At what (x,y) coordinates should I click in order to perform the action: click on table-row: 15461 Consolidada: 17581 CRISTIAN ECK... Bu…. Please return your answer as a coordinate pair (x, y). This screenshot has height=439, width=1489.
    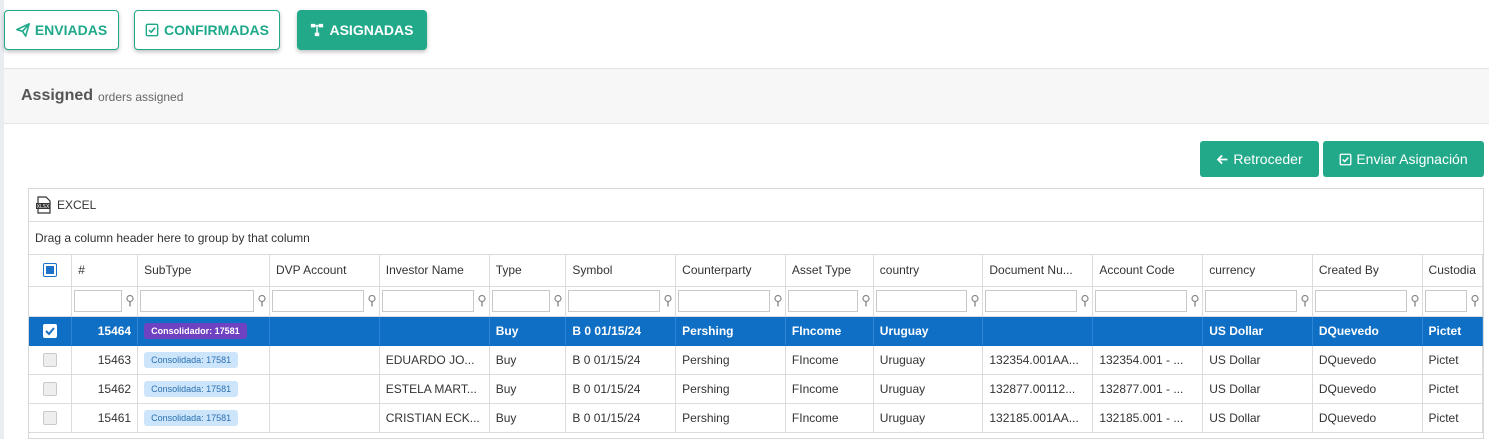
    Looking at the image, I should click on (756, 418).